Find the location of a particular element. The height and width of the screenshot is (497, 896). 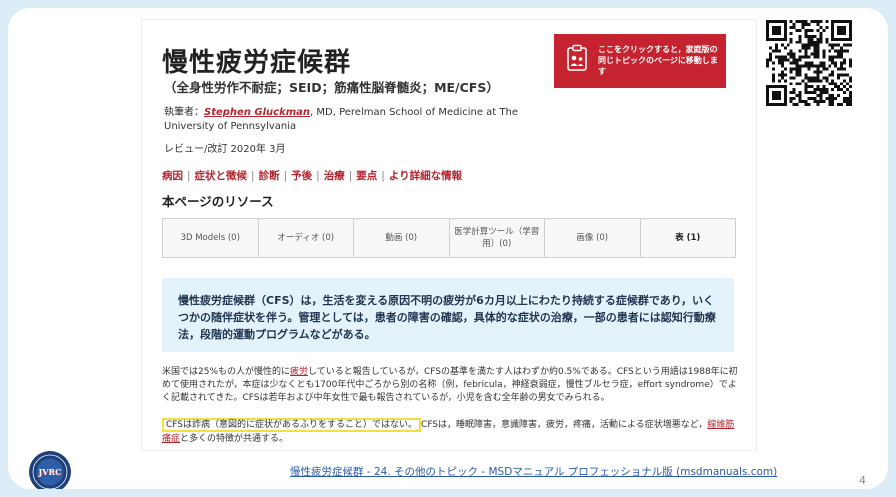

page-number: 4 is located at coordinates (862, 480).